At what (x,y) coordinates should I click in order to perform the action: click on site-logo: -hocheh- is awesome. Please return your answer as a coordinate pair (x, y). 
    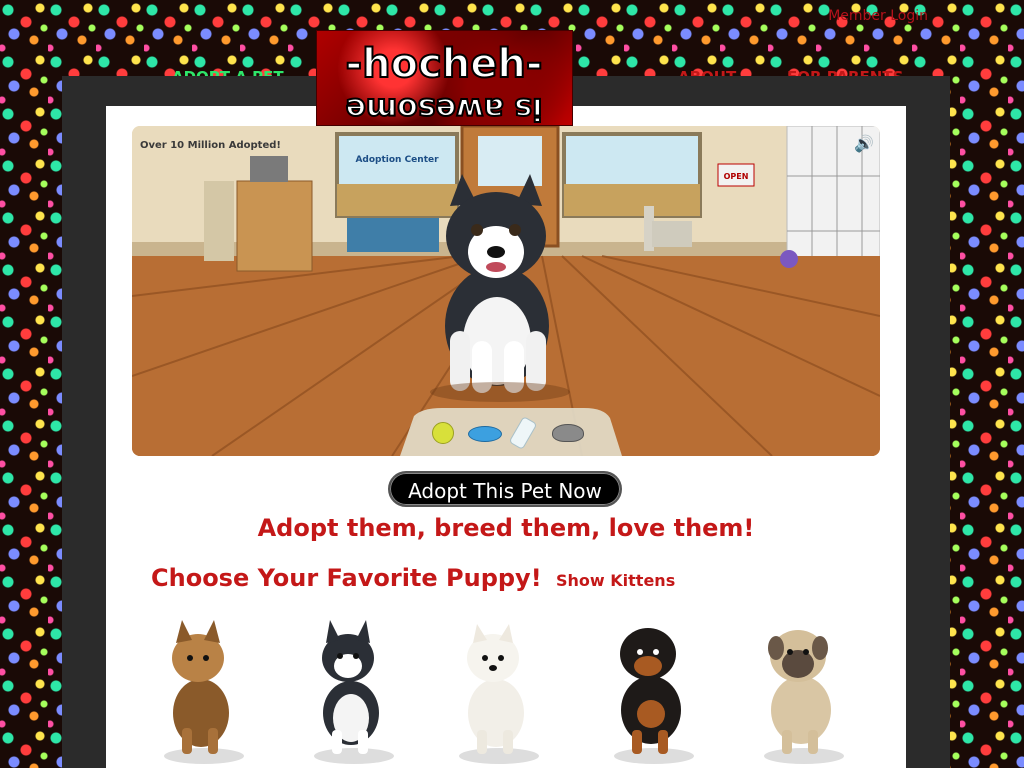
    Looking at the image, I should click on (444, 78).